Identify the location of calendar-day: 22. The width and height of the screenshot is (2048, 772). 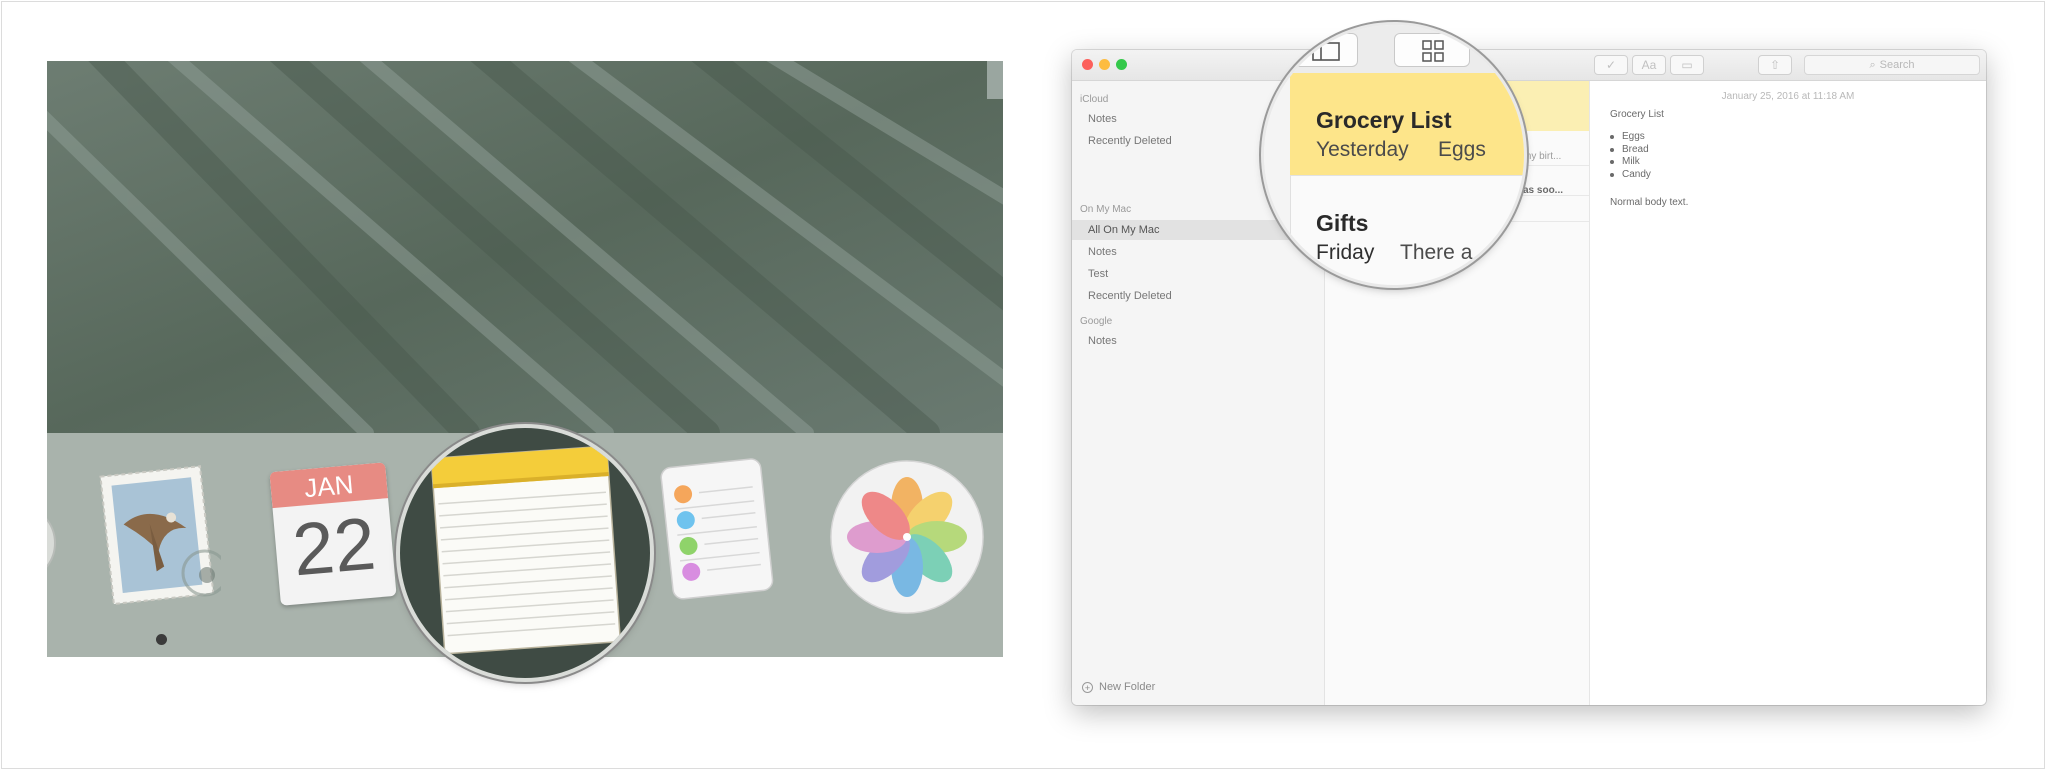
(334, 546).